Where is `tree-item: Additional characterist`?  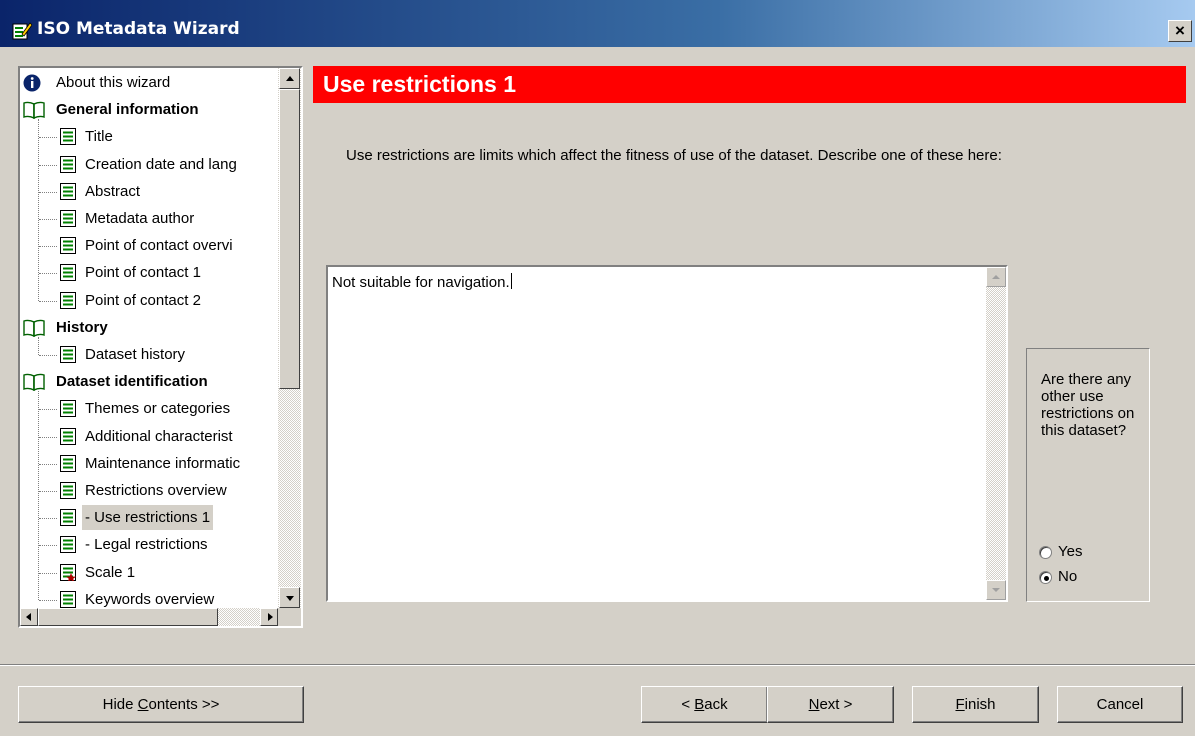 tree-item: Additional characterist is located at coordinates (149, 436).